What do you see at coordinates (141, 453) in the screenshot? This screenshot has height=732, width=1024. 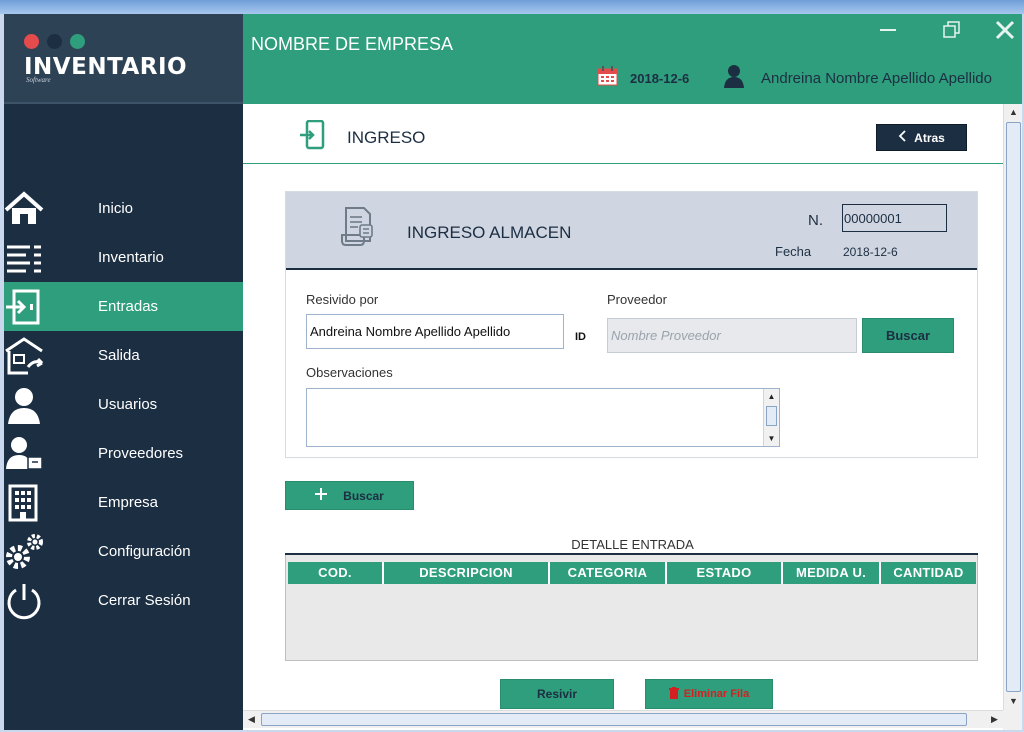 I see `sidebar-item-label: Proveedores` at bounding box center [141, 453].